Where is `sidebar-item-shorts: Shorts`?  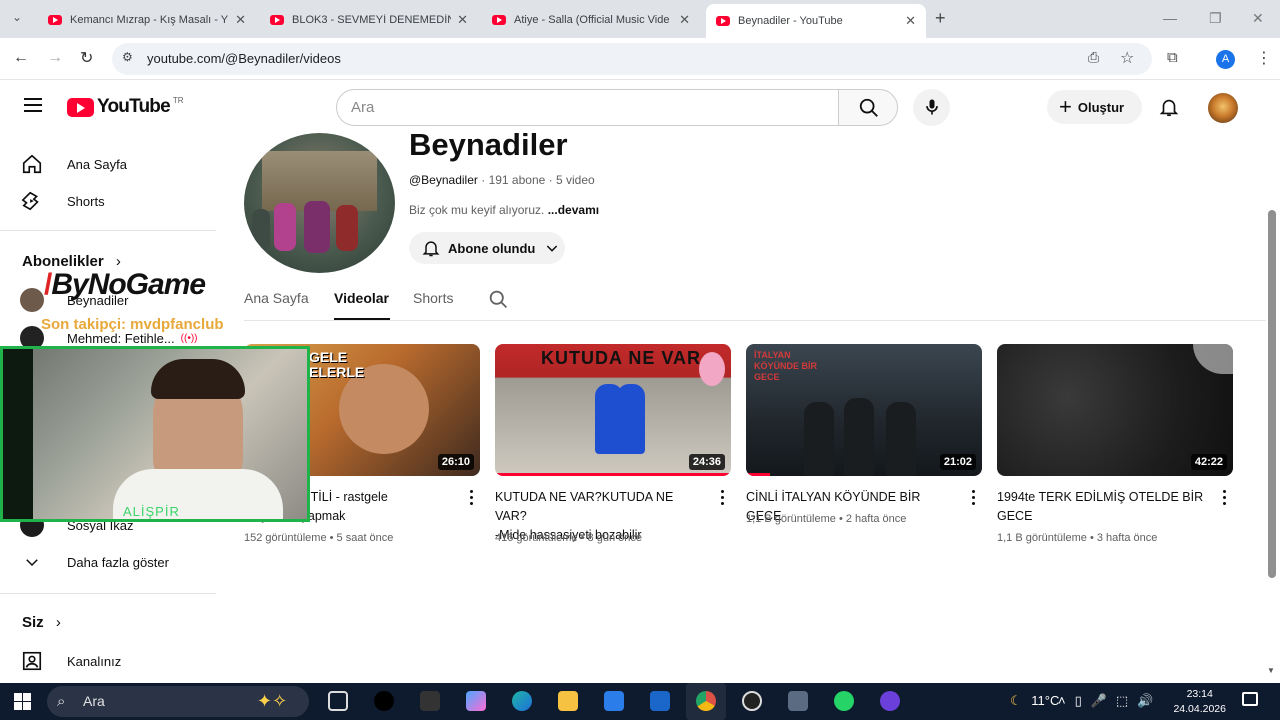 sidebar-item-shorts: Shorts is located at coordinates (62, 201).